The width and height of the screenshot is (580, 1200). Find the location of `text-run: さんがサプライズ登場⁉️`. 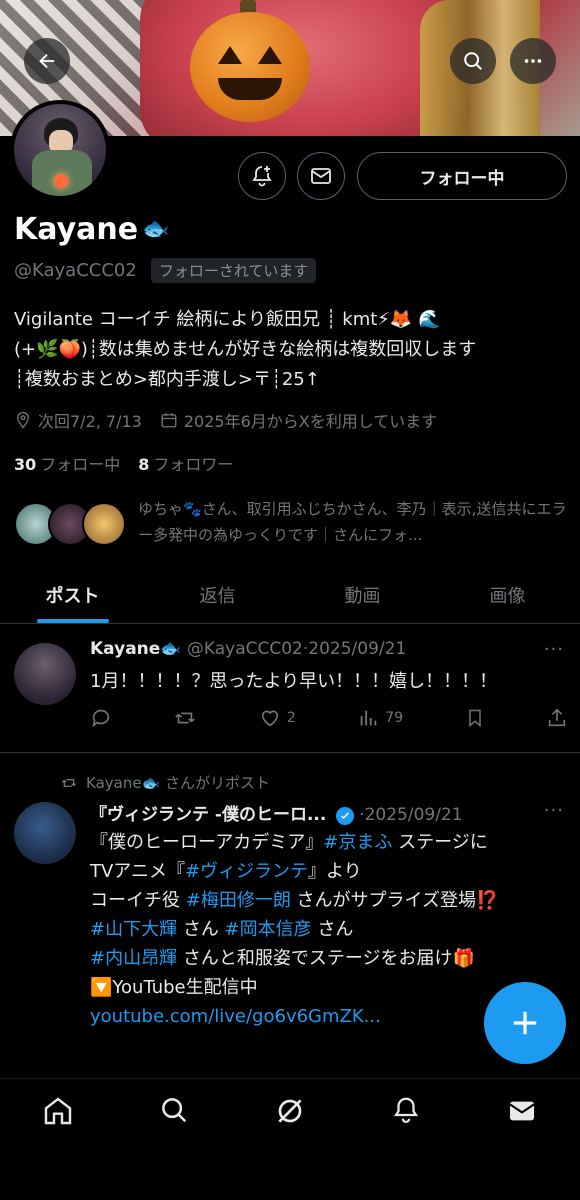

text-run: さんがサプライズ登場⁉️ is located at coordinates (394, 900).